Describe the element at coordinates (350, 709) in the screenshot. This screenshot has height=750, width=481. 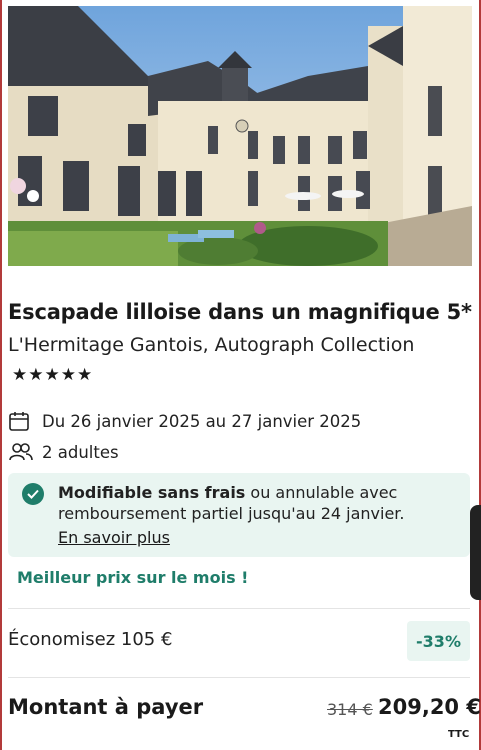
I see `original-price: 314 €` at that location.